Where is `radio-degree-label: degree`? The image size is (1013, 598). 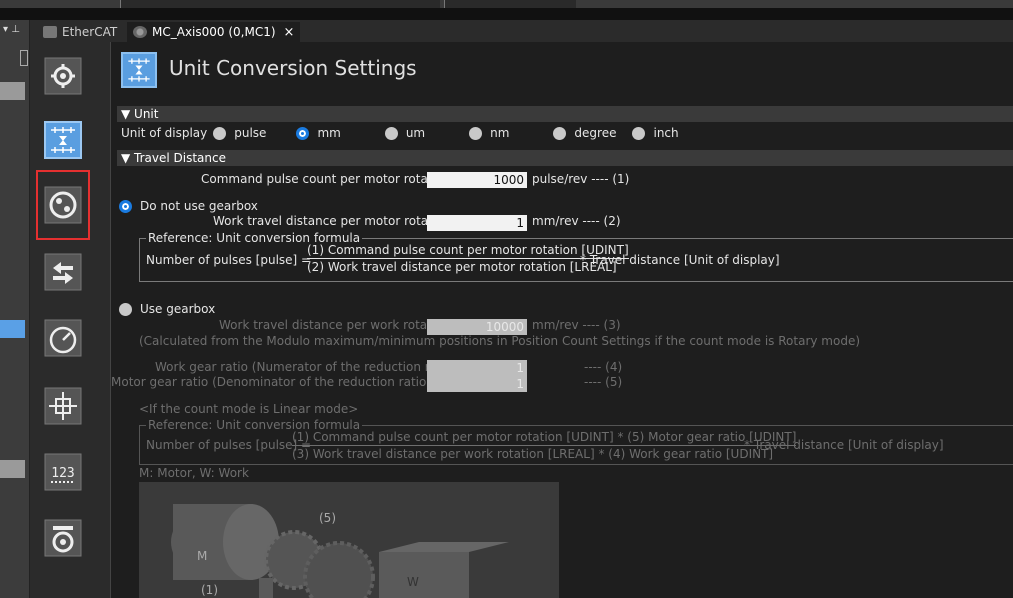
radio-degree-label: degree is located at coordinates (595, 133).